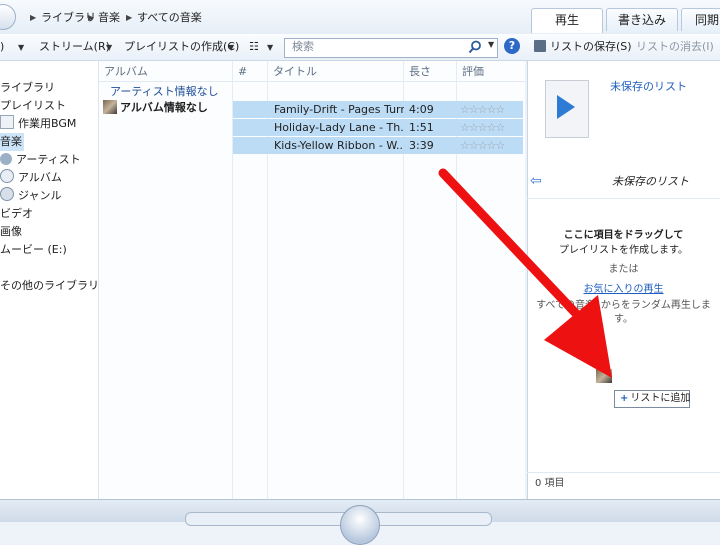 This screenshot has width=720, height=545. Describe the element at coordinates (591, 47) in the screenshot. I see `save-list-button: リストの保存(S)` at that location.